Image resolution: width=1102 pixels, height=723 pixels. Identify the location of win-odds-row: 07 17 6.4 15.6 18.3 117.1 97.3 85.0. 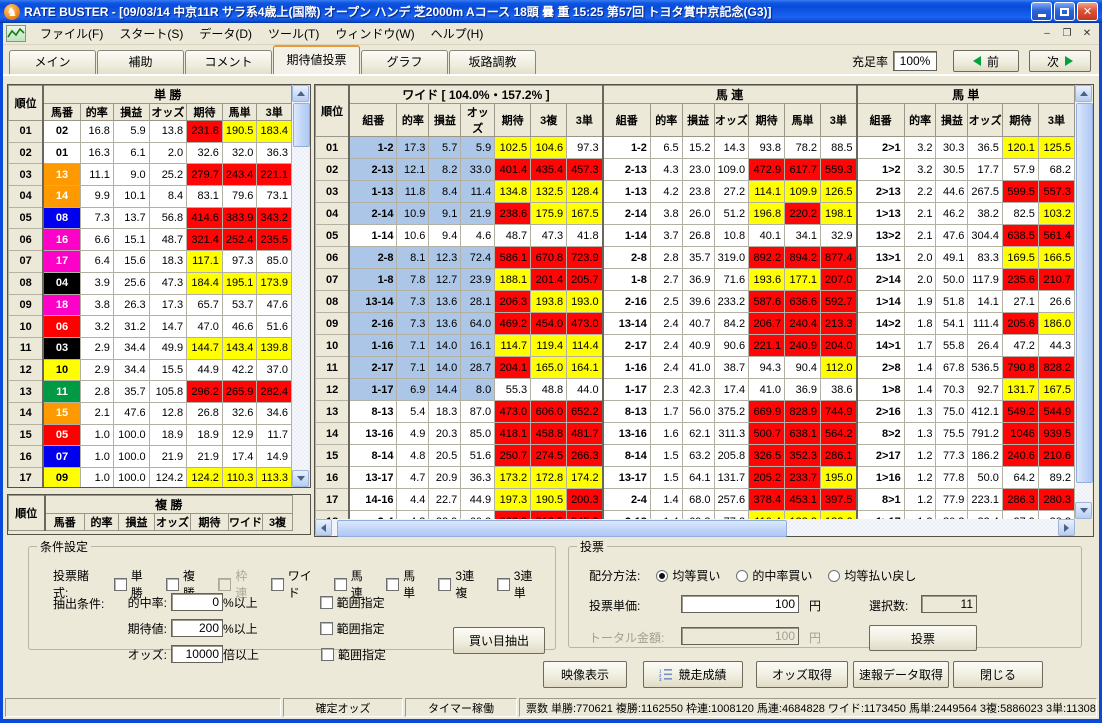
(150, 261).